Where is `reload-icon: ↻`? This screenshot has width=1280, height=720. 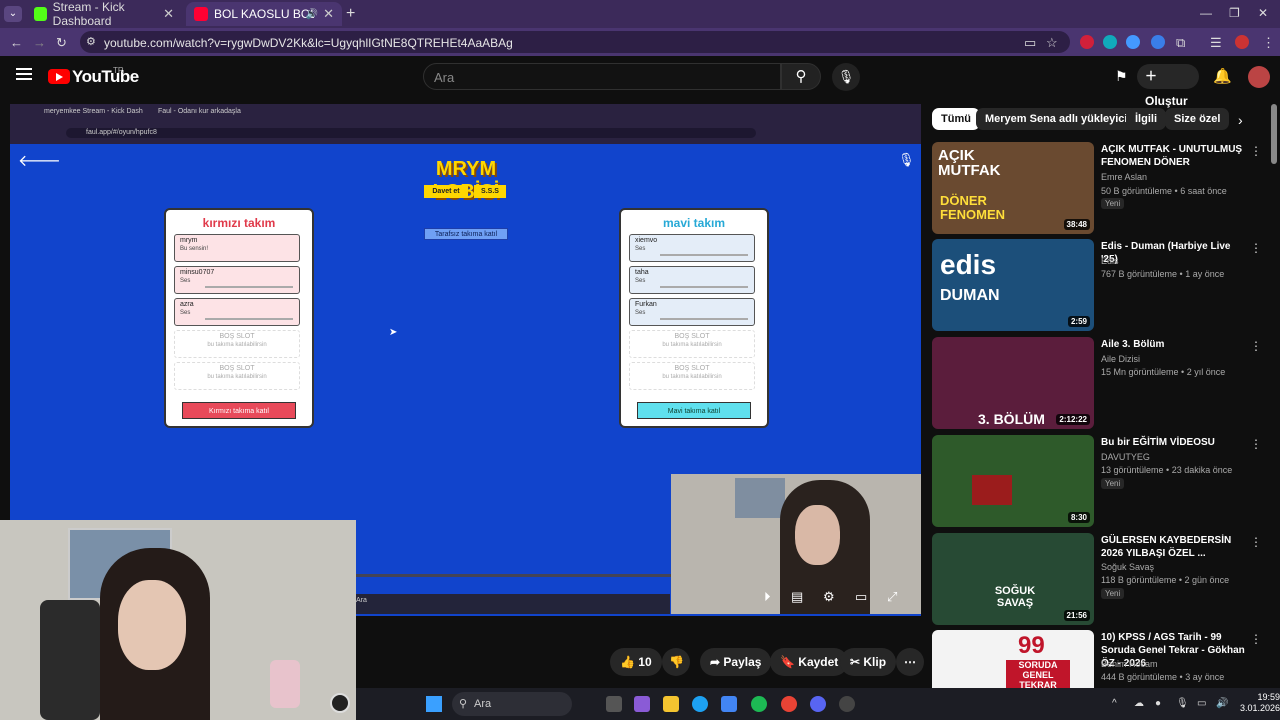 reload-icon: ↻ is located at coordinates (61, 43).